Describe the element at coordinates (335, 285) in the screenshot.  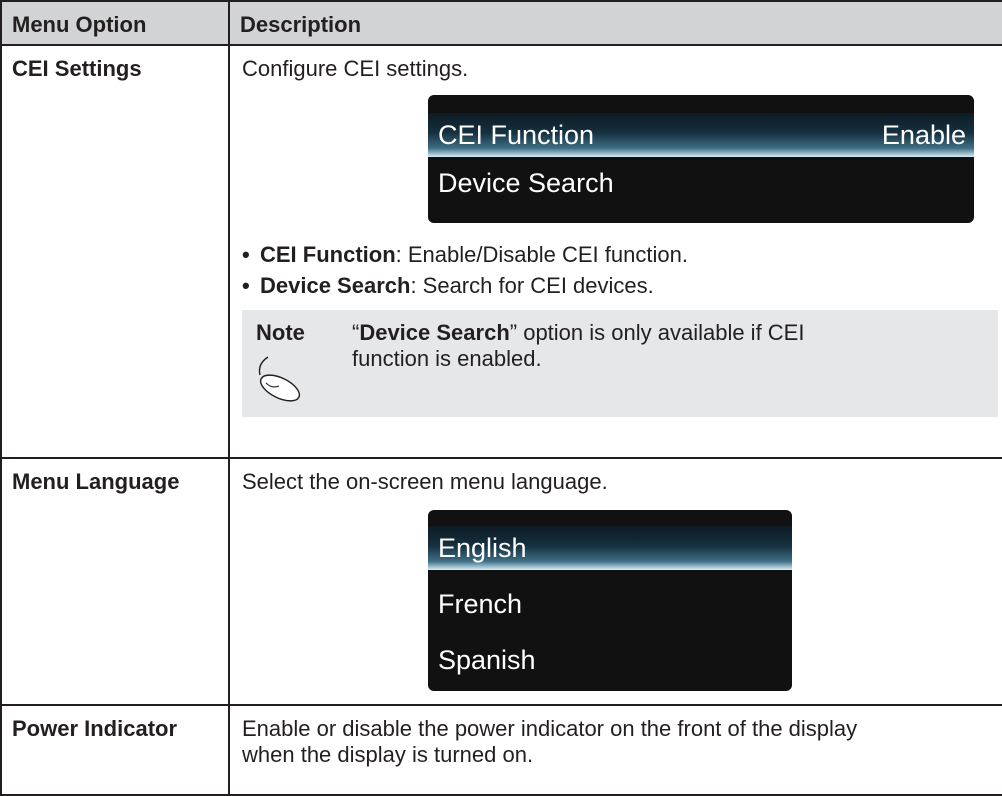
I see `bullet-term: Device Search` at that location.